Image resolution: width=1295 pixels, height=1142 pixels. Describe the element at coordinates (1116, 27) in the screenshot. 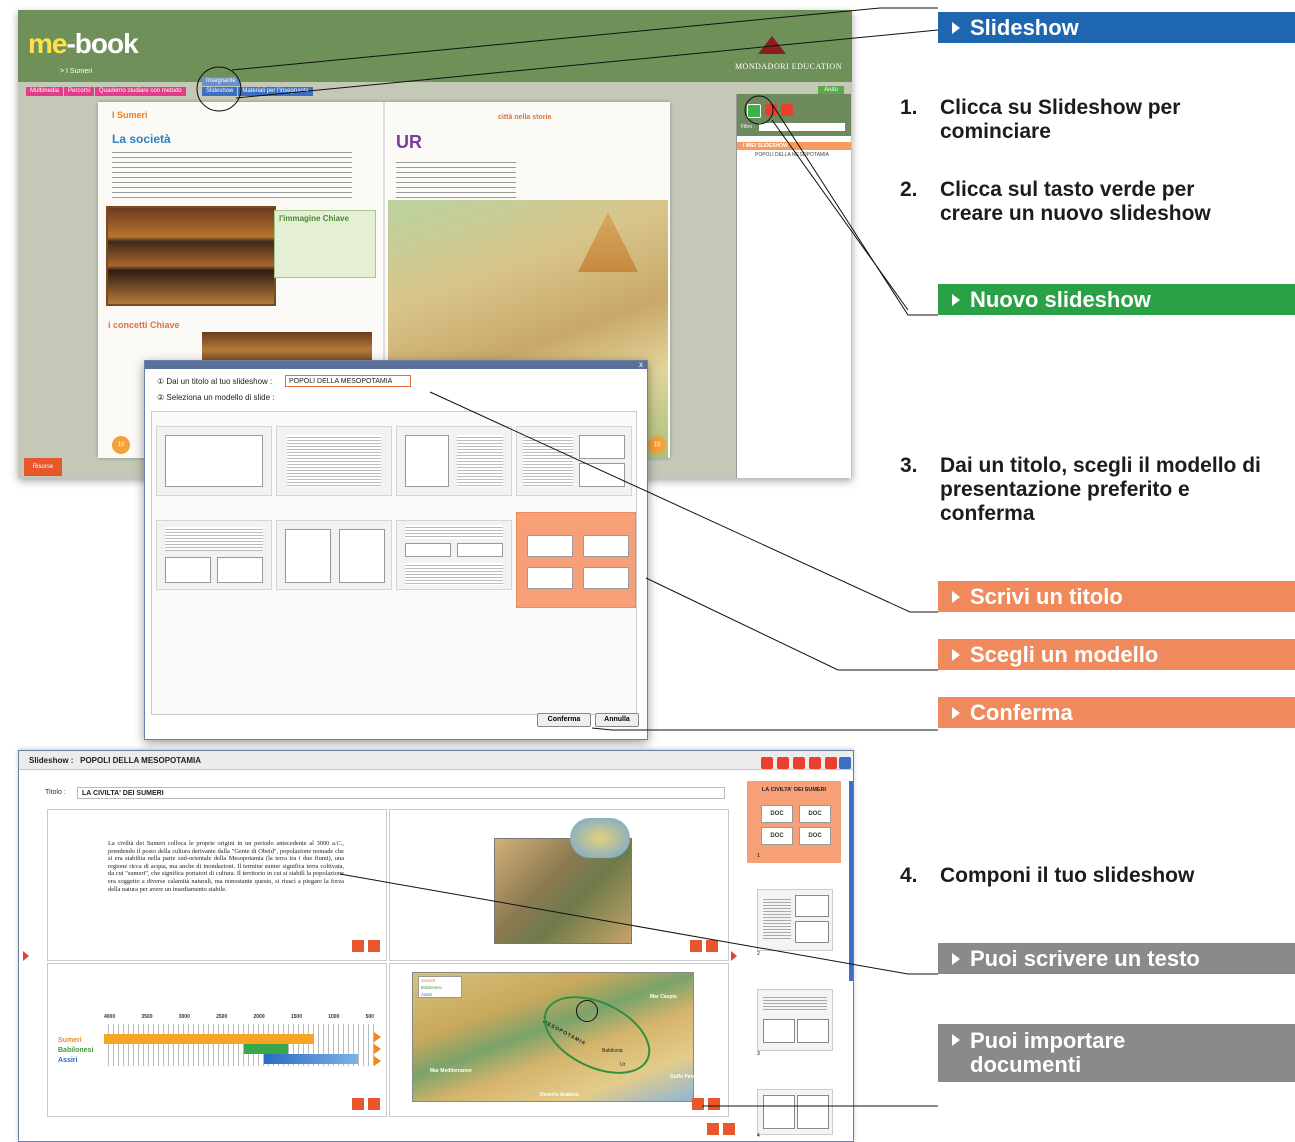

I see `banner-slideshow: Slideshow` at that location.